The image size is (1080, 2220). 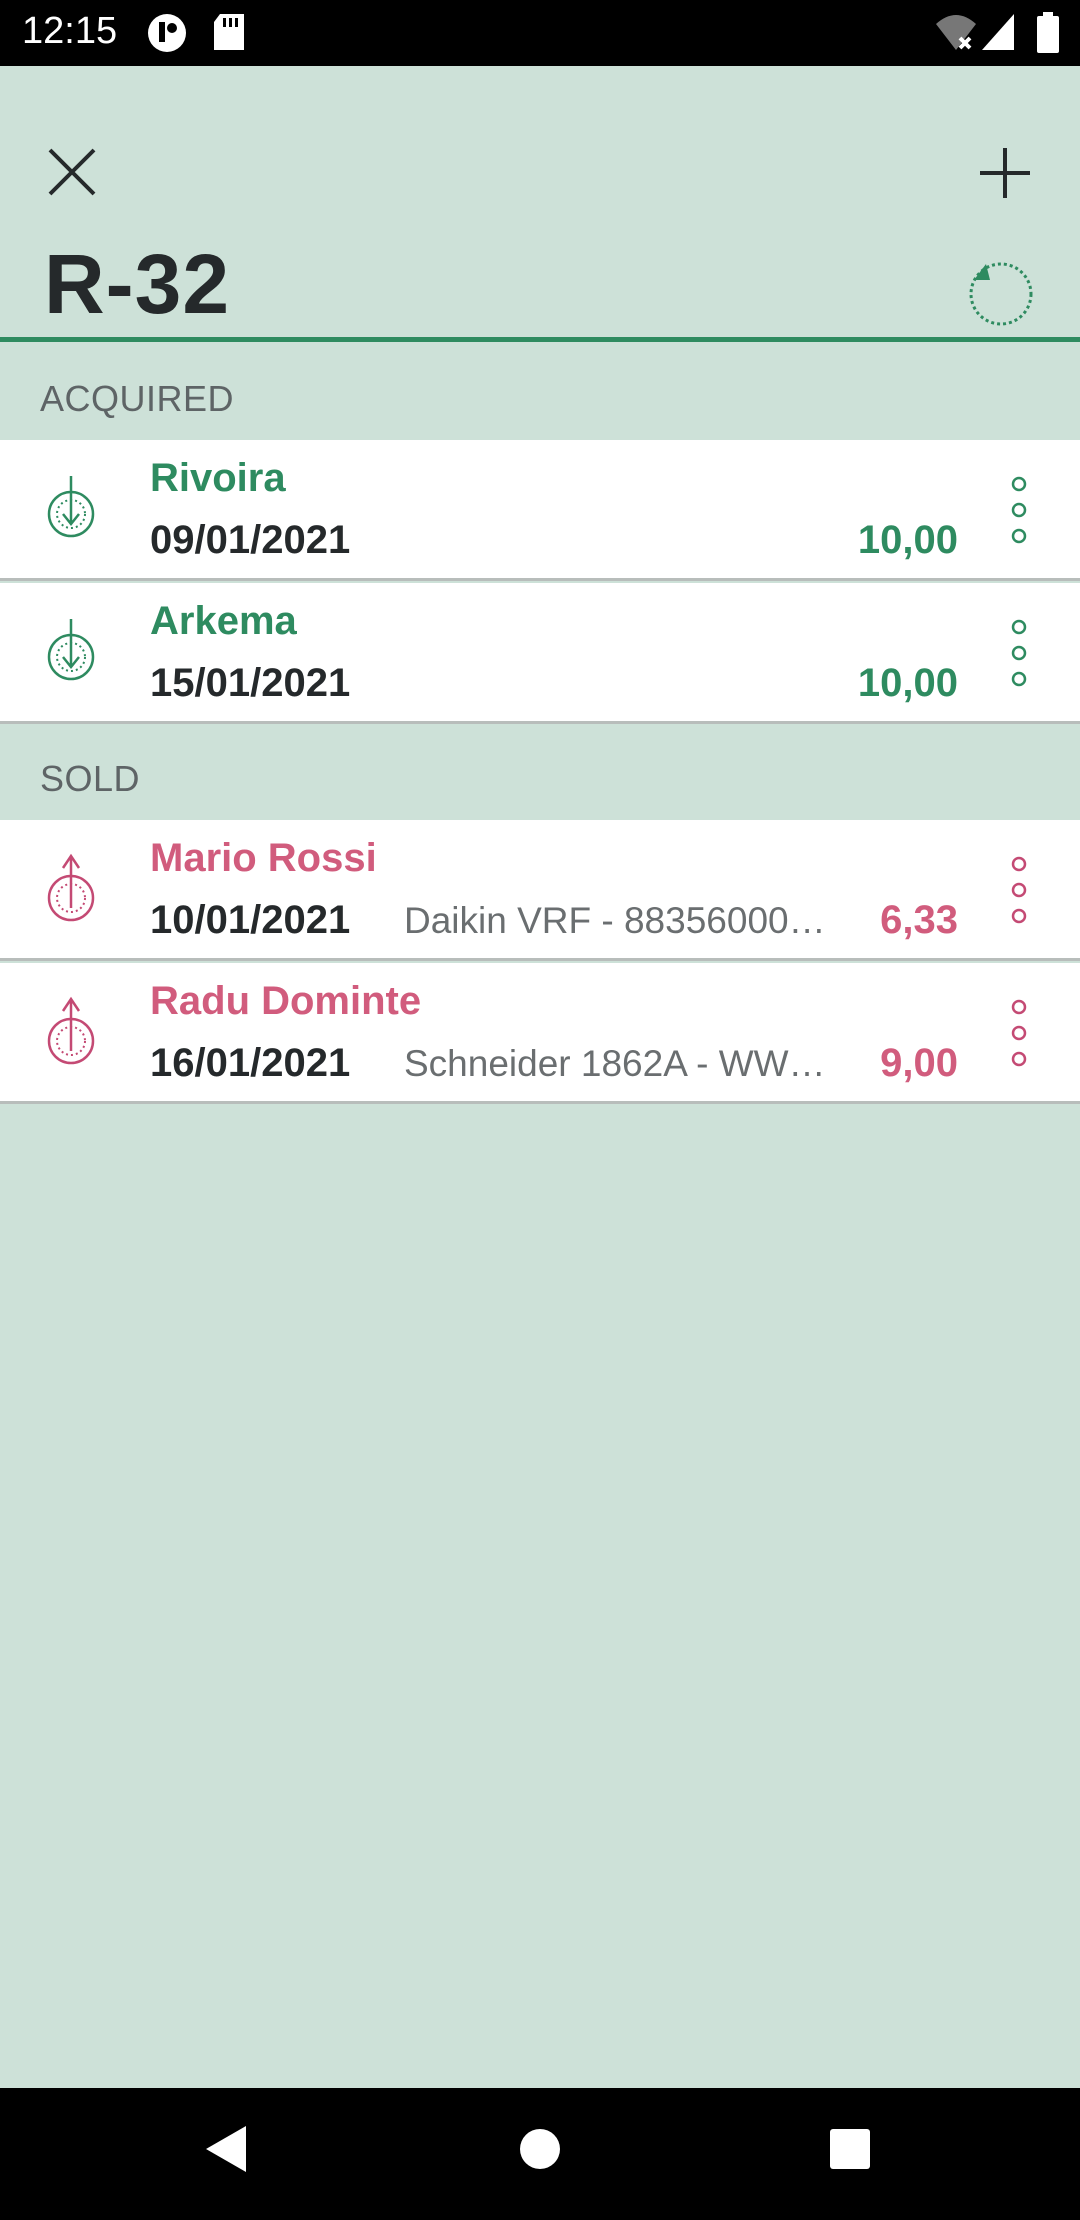 I want to click on status-time: 12:15, so click(x=70, y=31).